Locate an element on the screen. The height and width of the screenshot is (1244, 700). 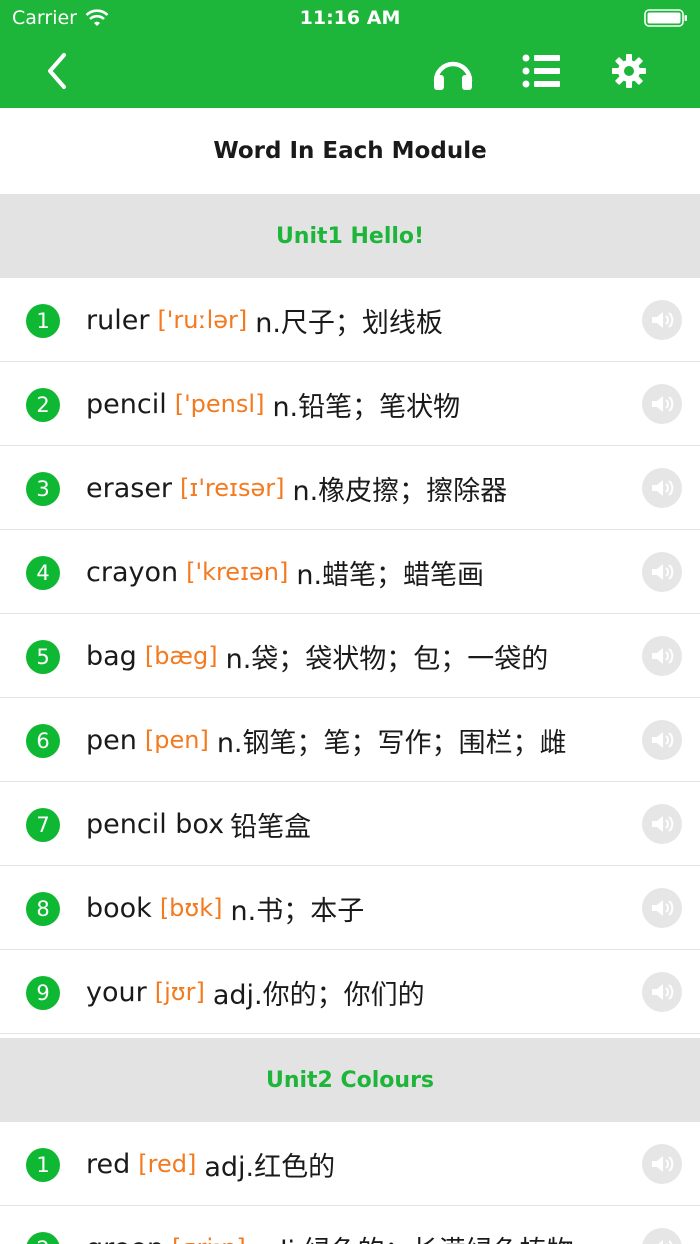
status-bar: Carrier 11:16 AM is located at coordinates (350, 18).